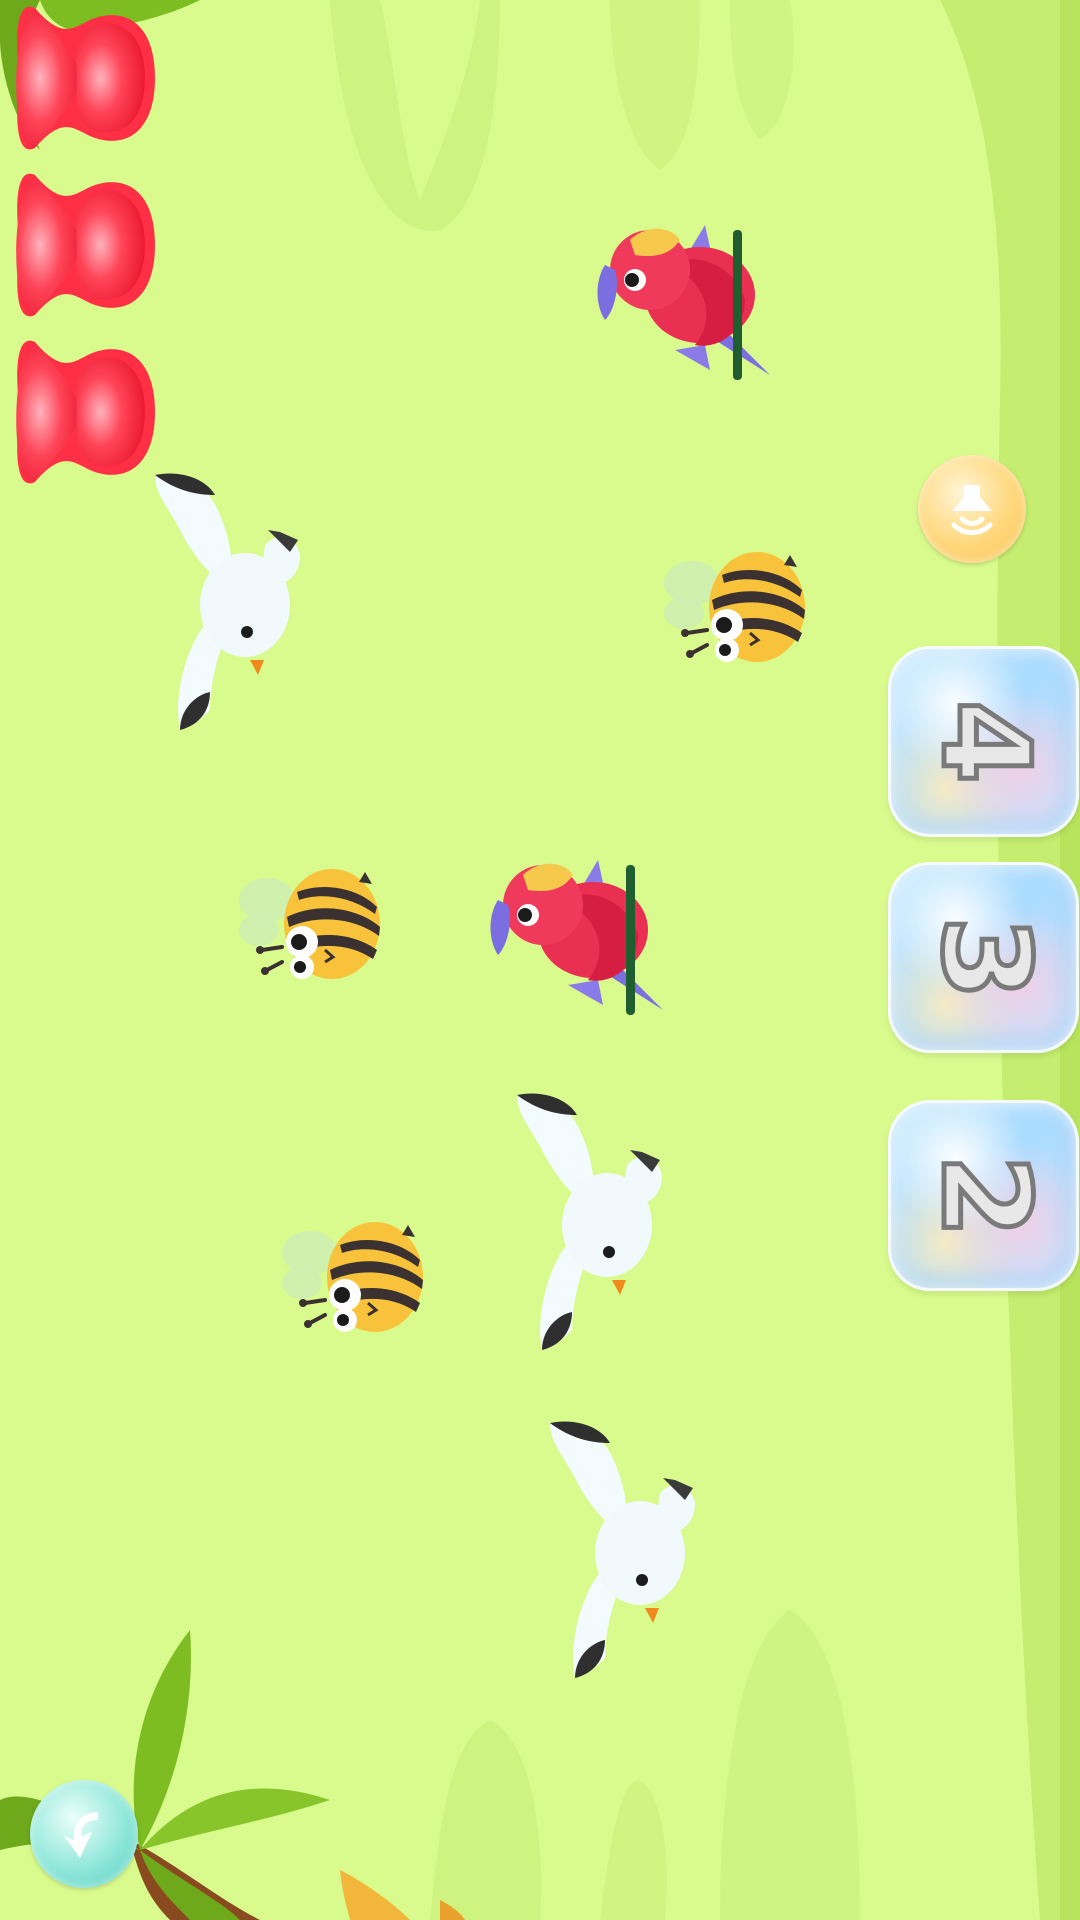 Image resolution: width=1080 pixels, height=1920 pixels. I want to click on answer-bubble-3: 3, so click(983, 957).